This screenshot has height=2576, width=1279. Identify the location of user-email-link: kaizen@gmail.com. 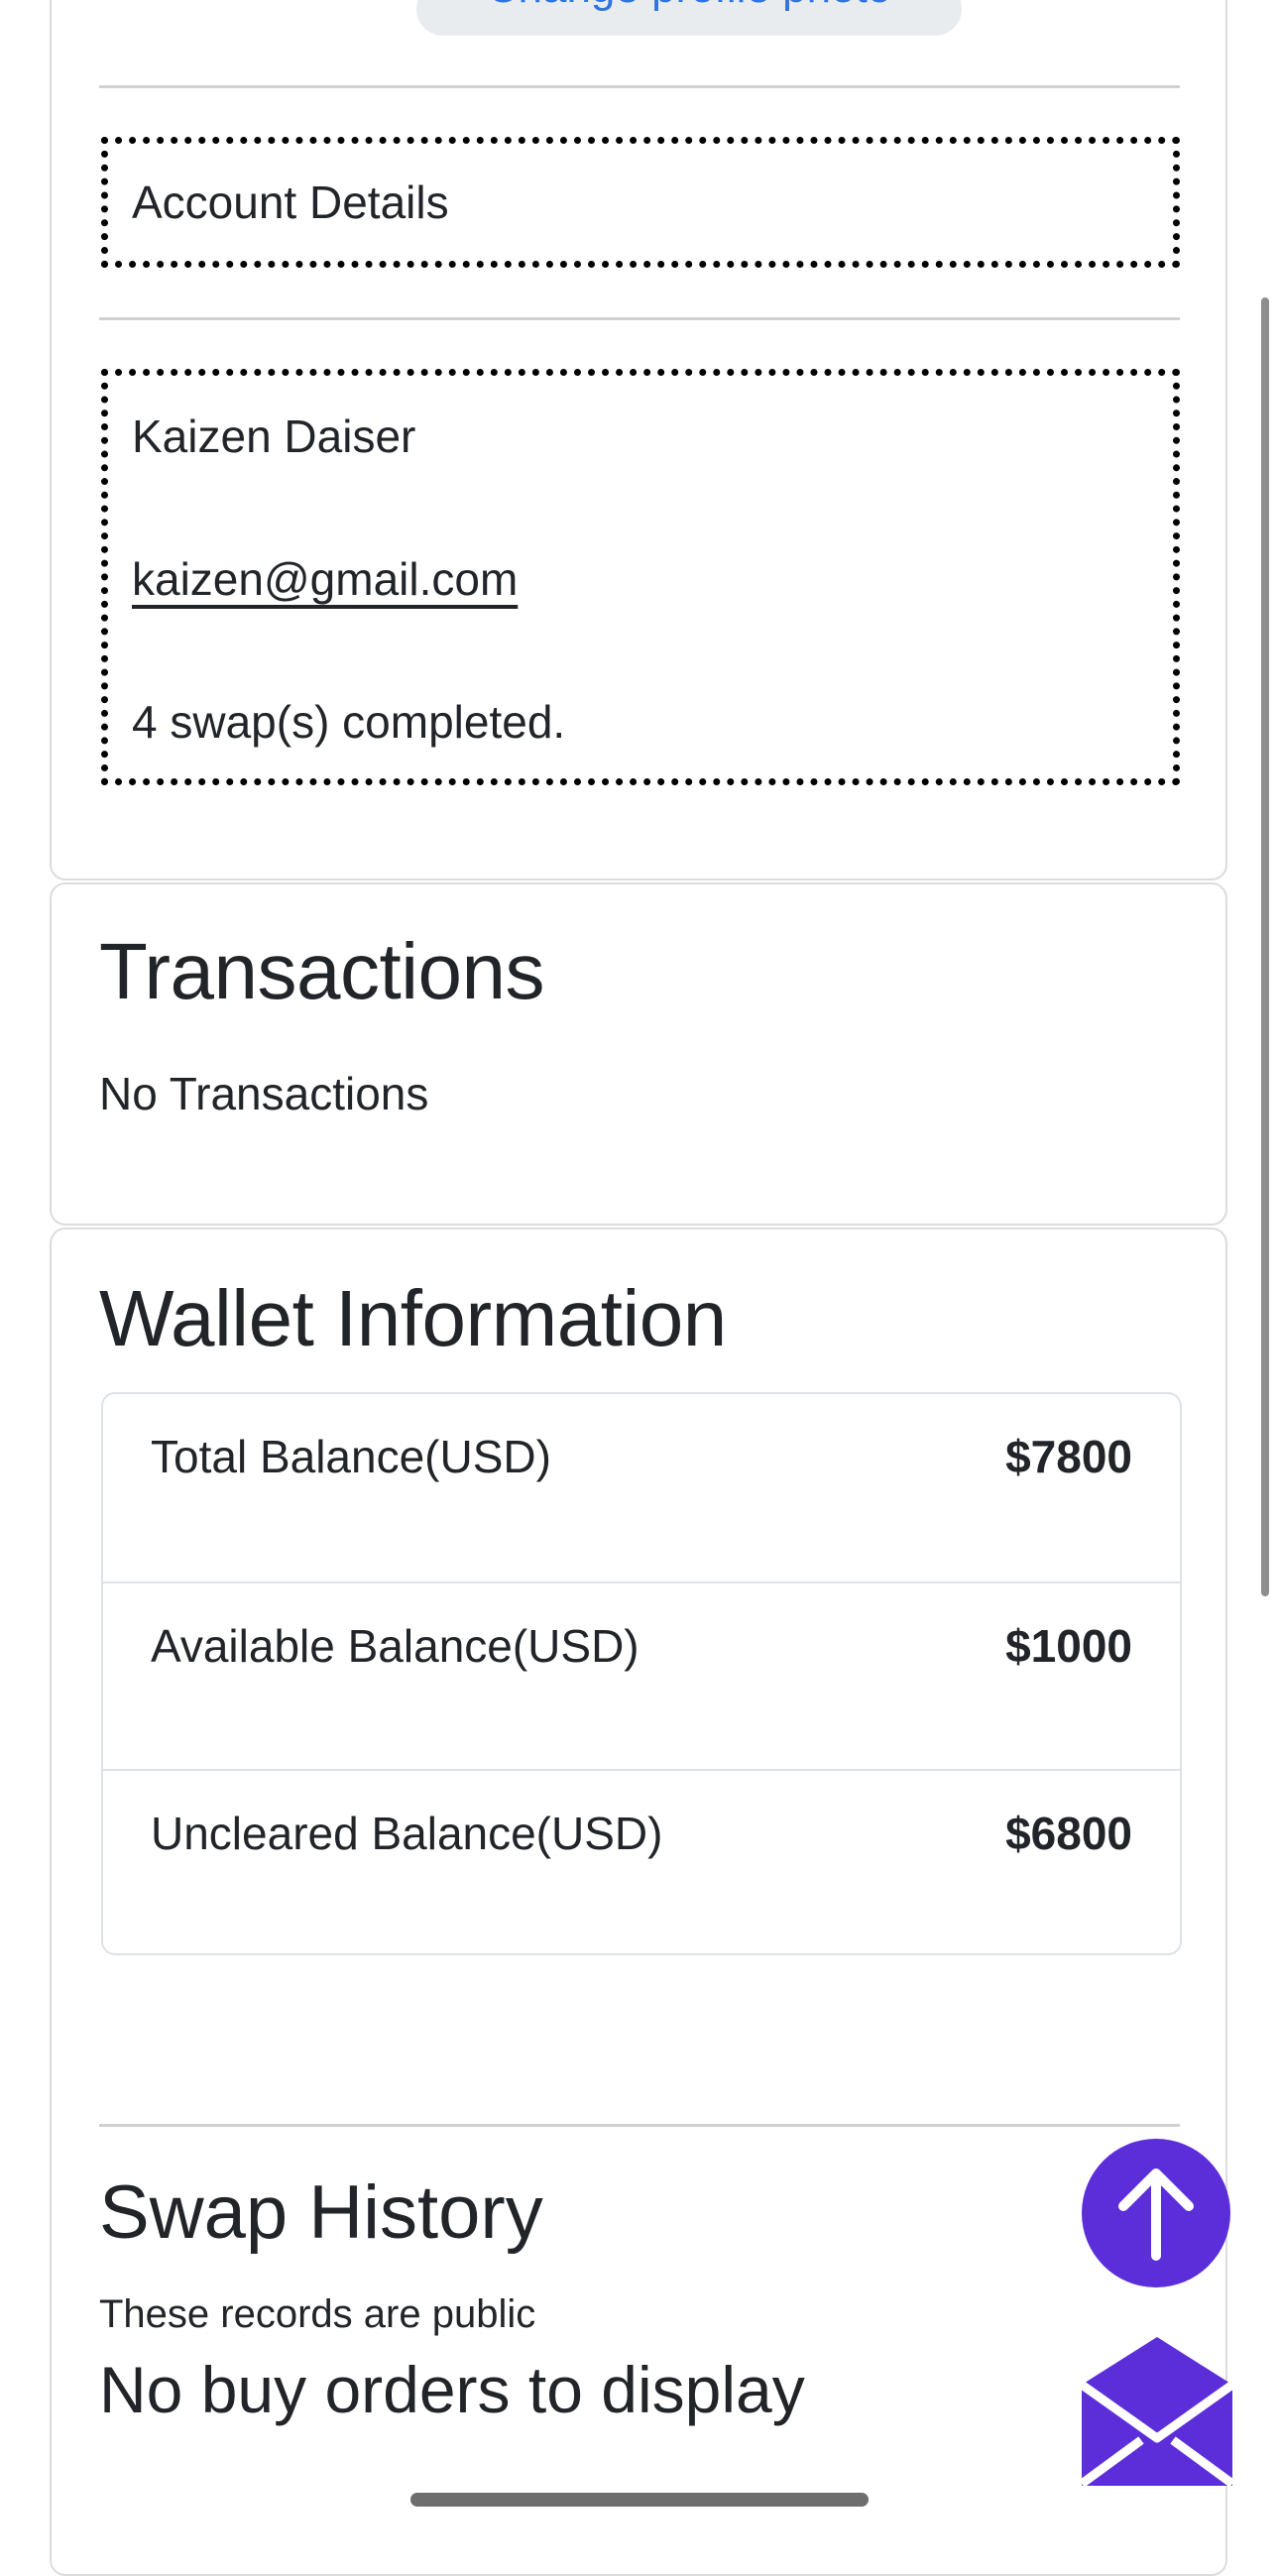
(325, 579).